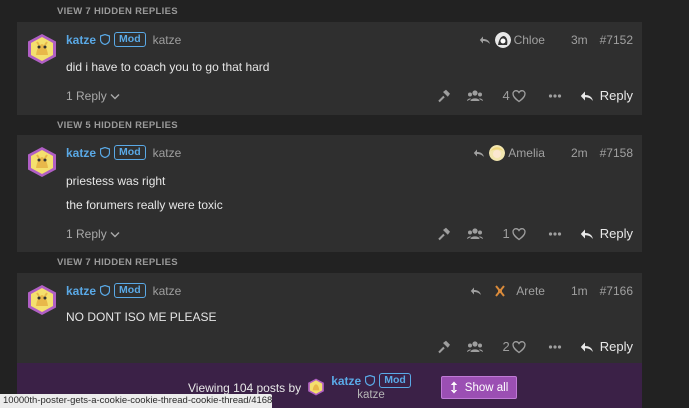 Image resolution: width=689 pixels, height=408 pixels. Describe the element at coordinates (316, 387) in the screenshot. I see `footer-avatar` at that location.